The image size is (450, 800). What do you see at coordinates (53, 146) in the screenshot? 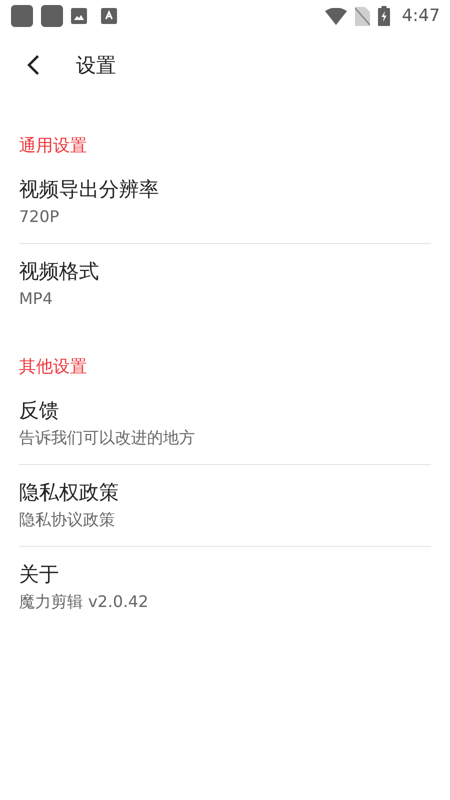
I see `section-header: 通用设置` at bounding box center [53, 146].